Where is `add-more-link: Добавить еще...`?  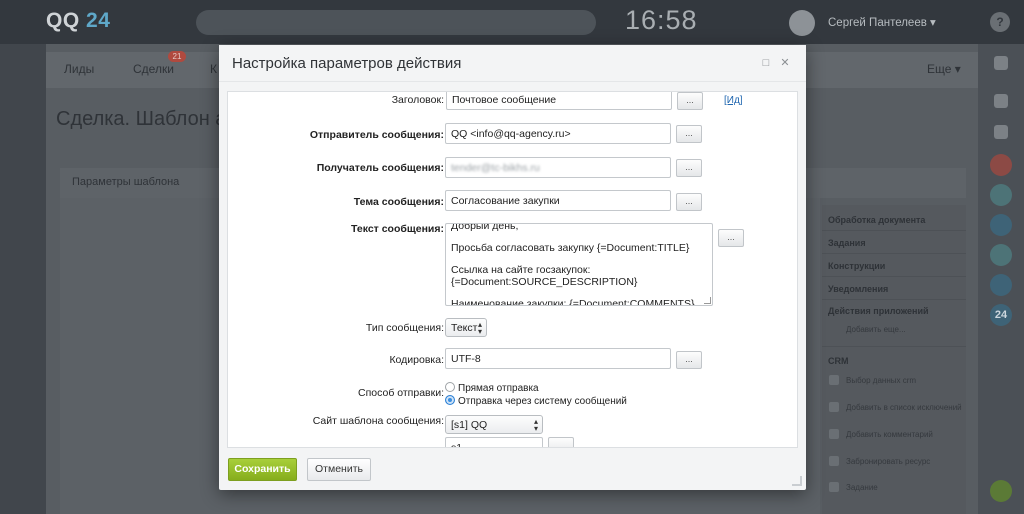 add-more-link: Добавить еще... is located at coordinates (876, 329).